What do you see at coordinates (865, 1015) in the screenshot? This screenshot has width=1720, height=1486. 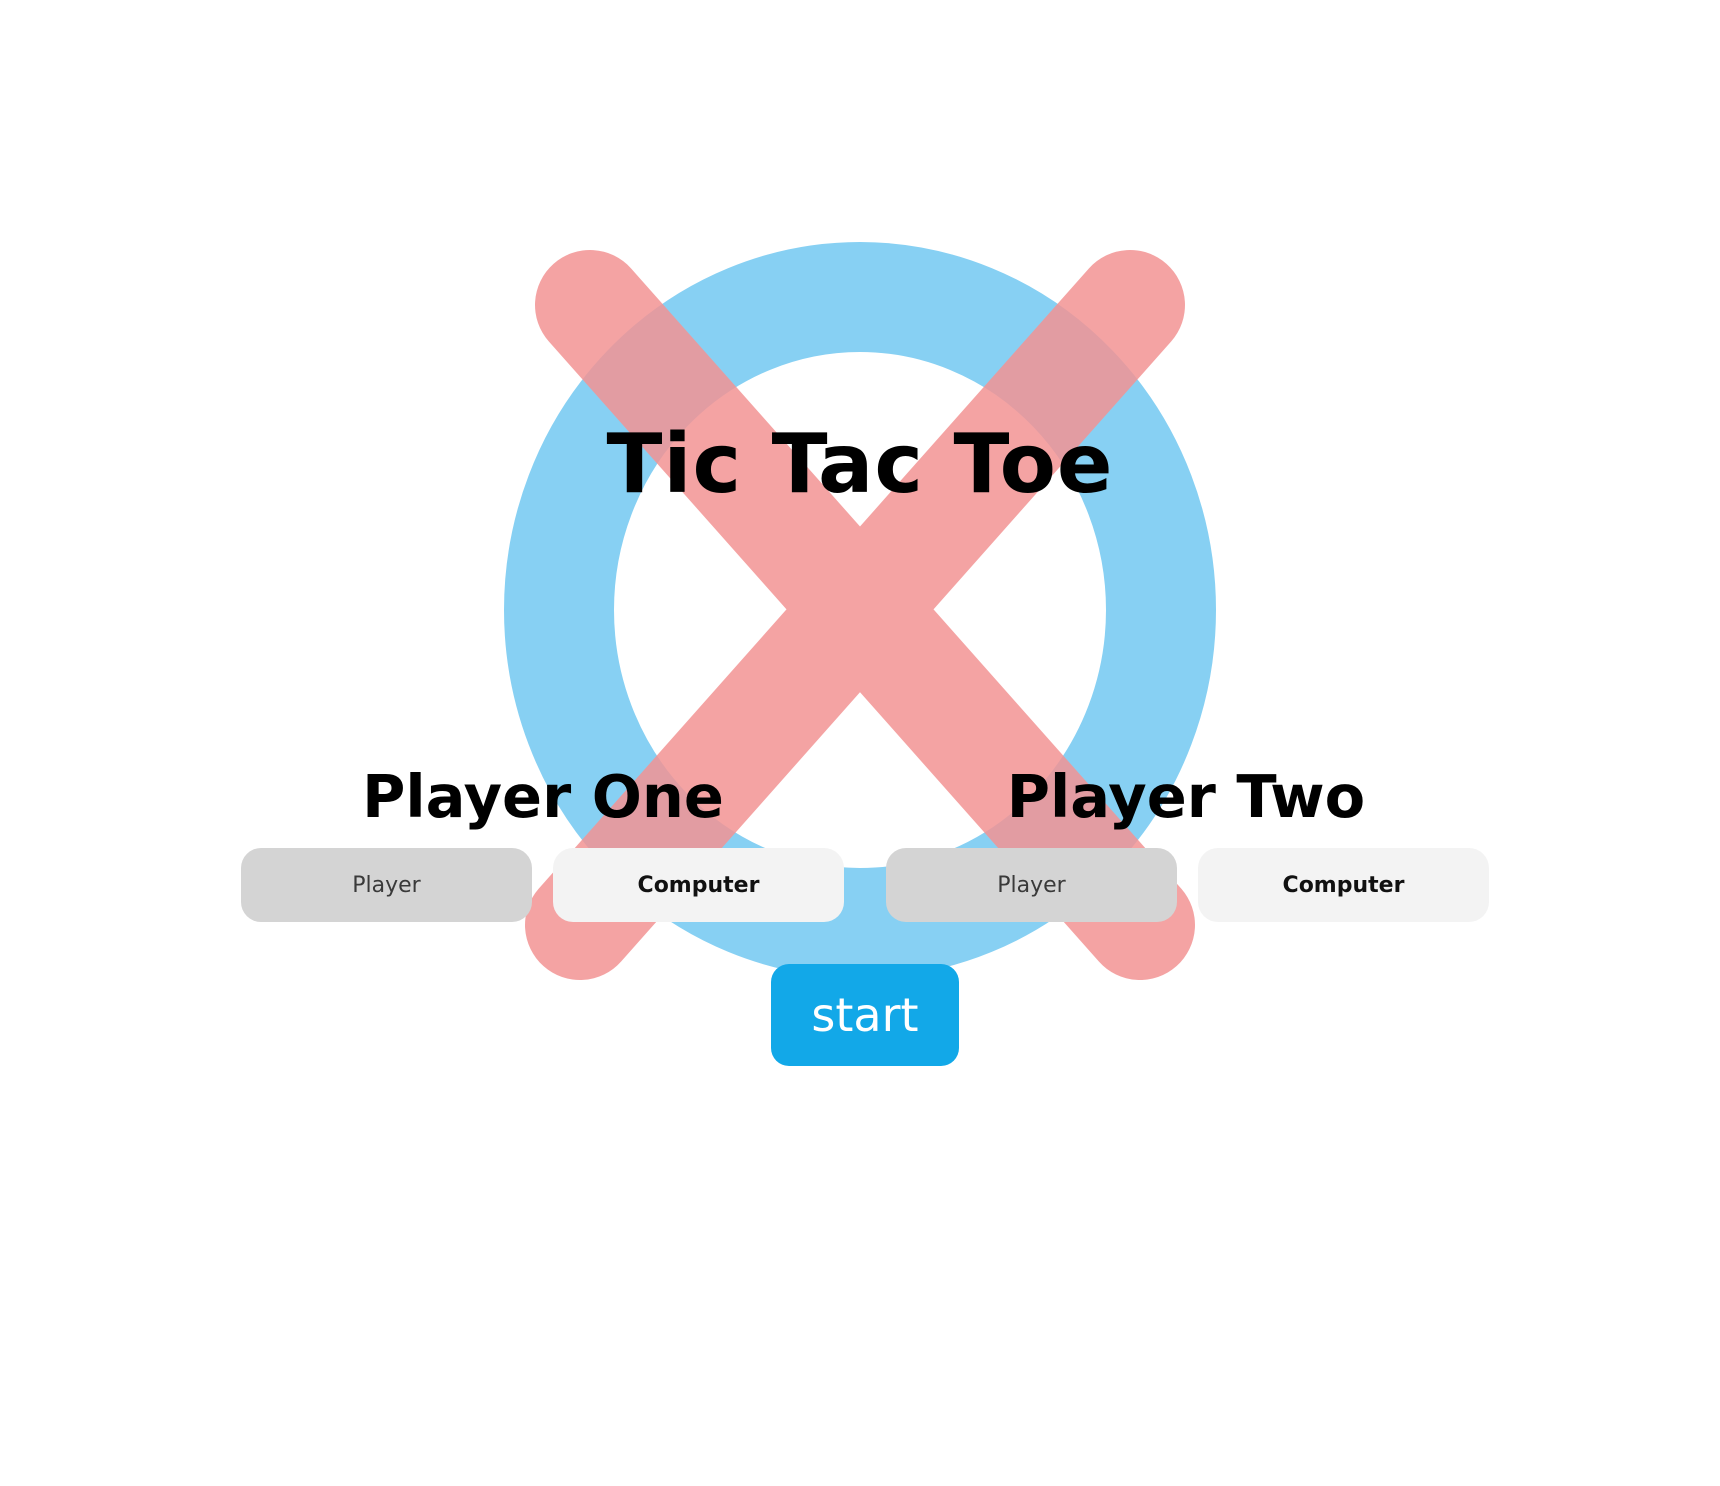 I see `start-button: start` at bounding box center [865, 1015].